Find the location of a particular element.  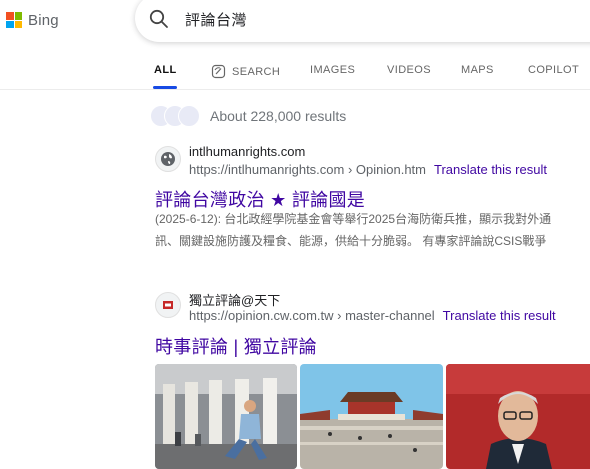

results-count-row: About 228,000 results is located at coordinates (248, 116).